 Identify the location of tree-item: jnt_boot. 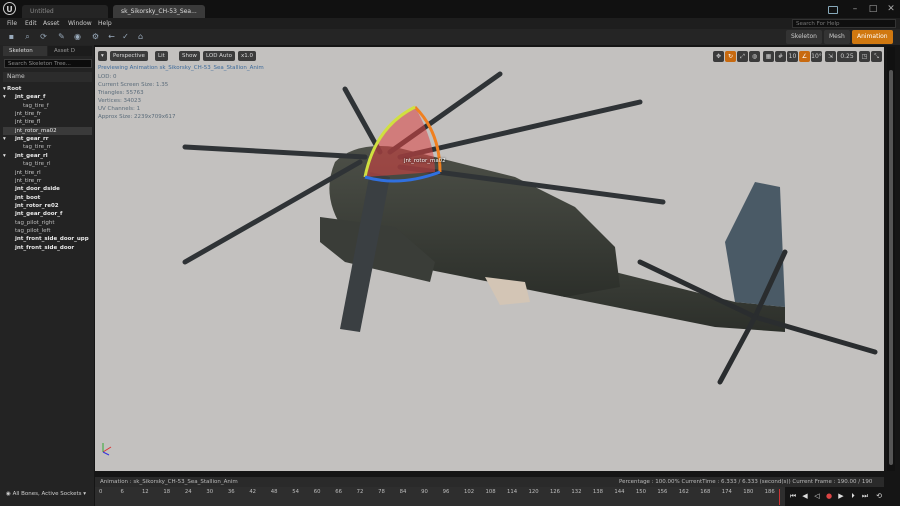
(47, 198).